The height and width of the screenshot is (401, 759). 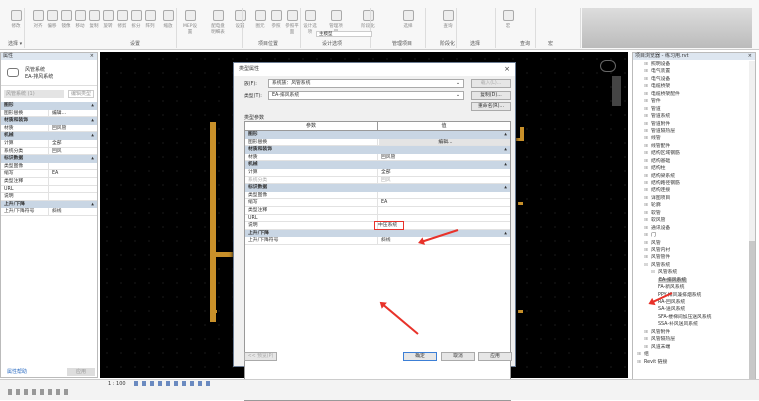 I want to click on table-row: URL, so click(x=49, y=189).